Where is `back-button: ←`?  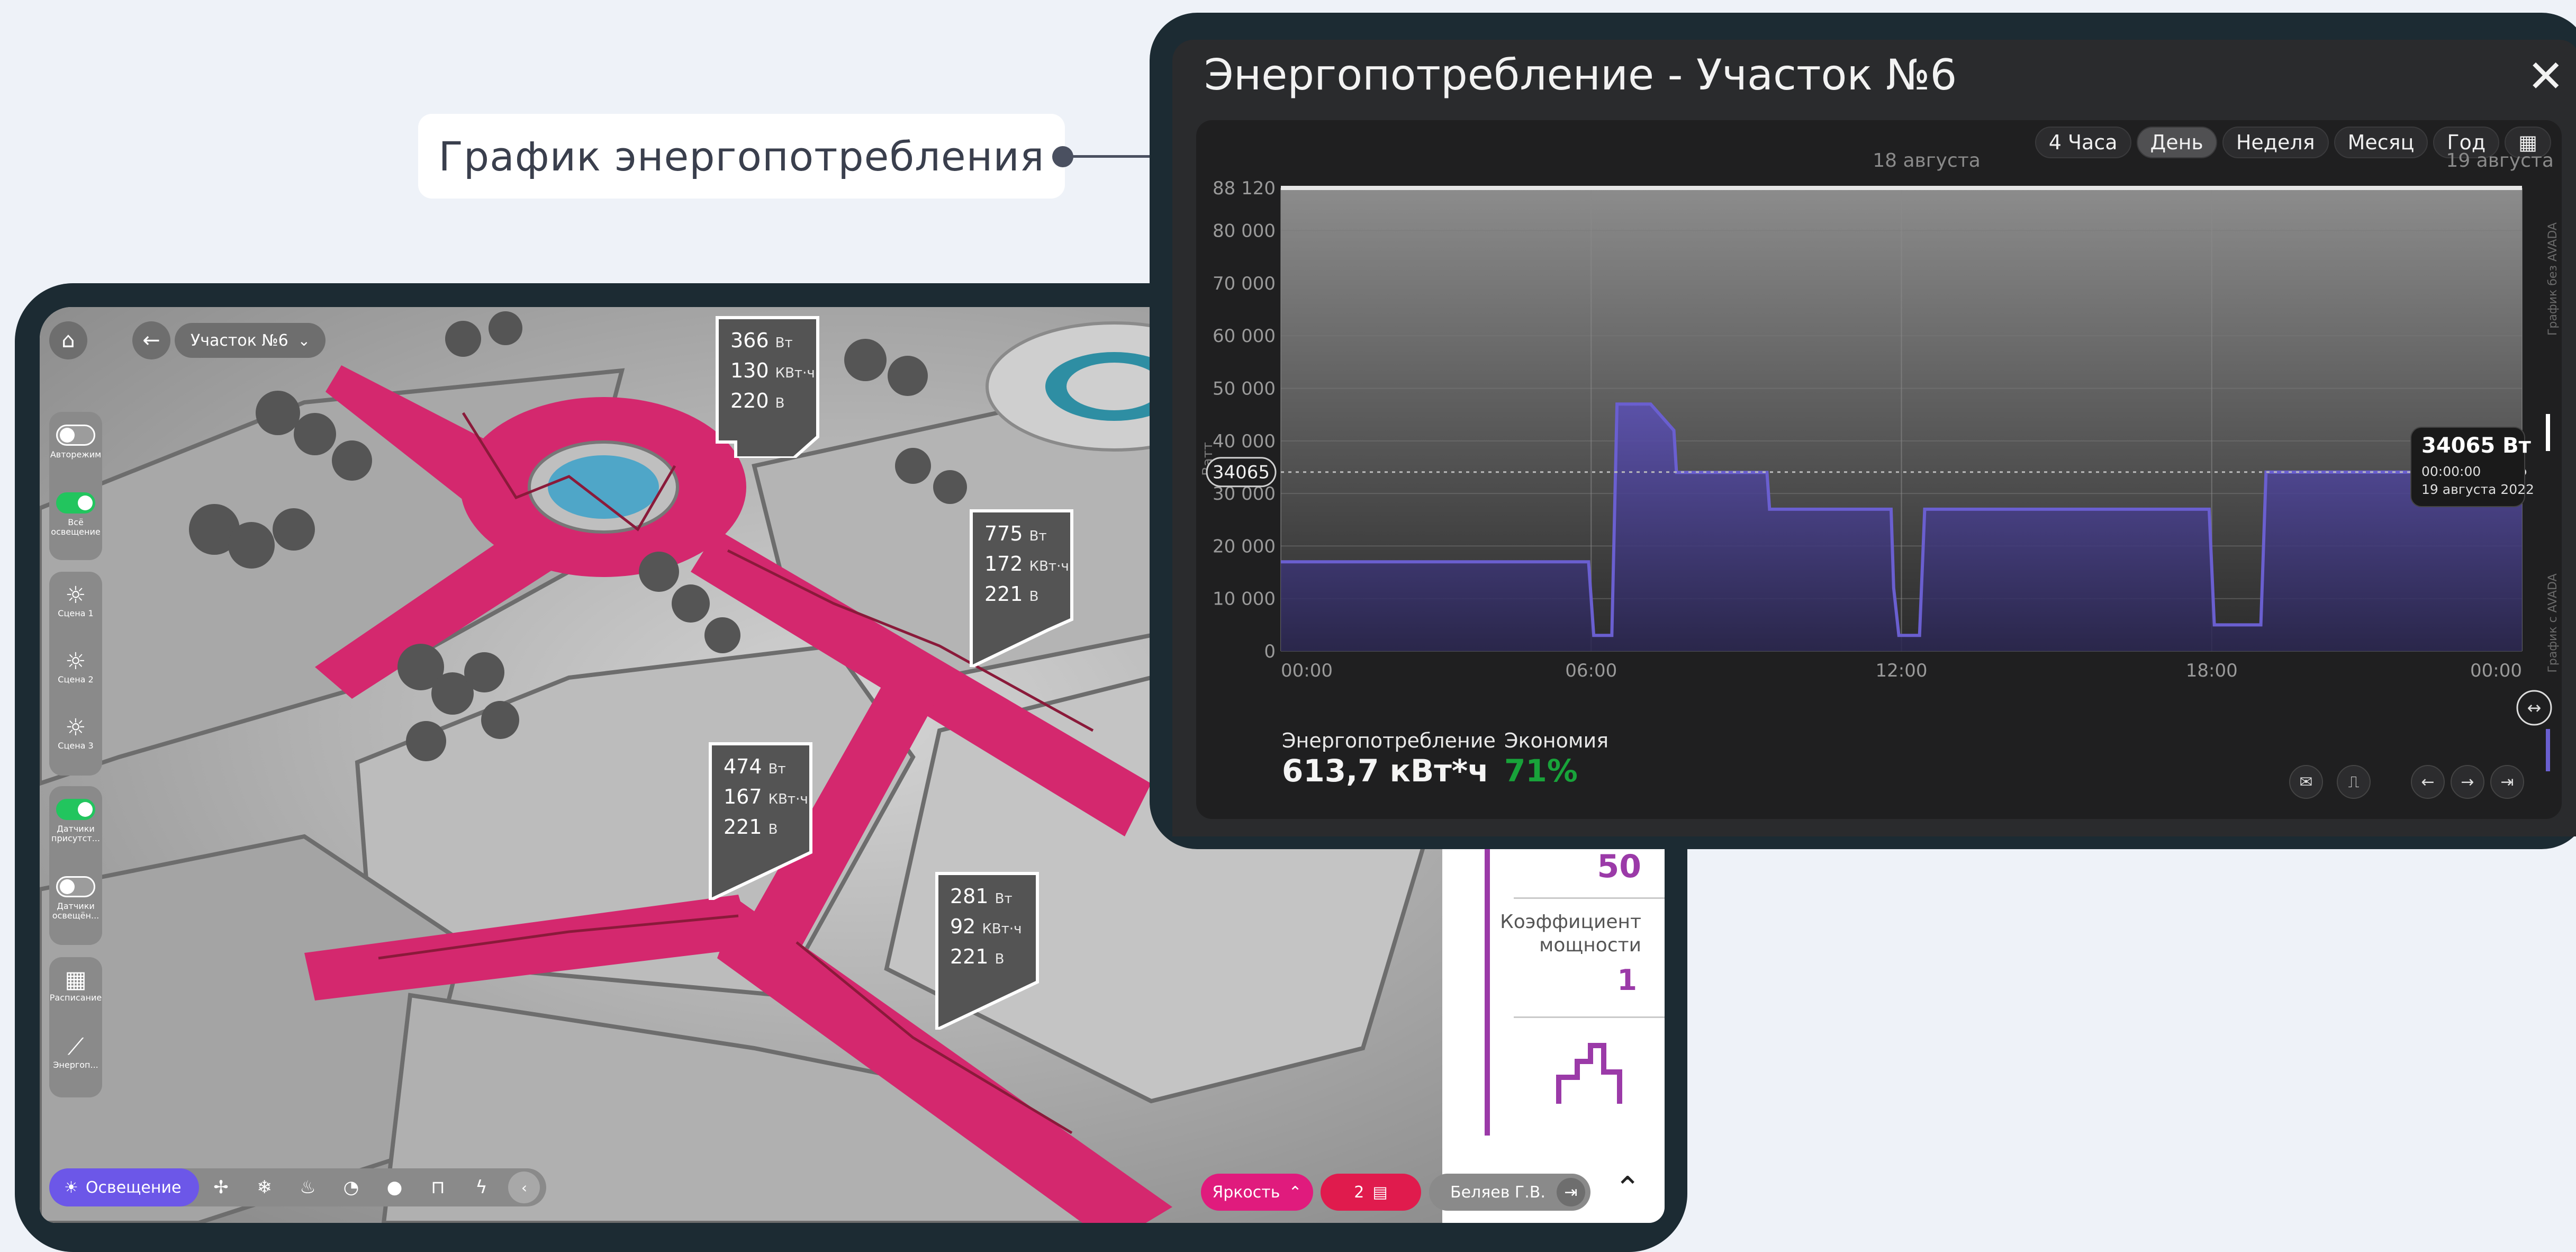
back-button: ← is located at coordinates (151, 340).